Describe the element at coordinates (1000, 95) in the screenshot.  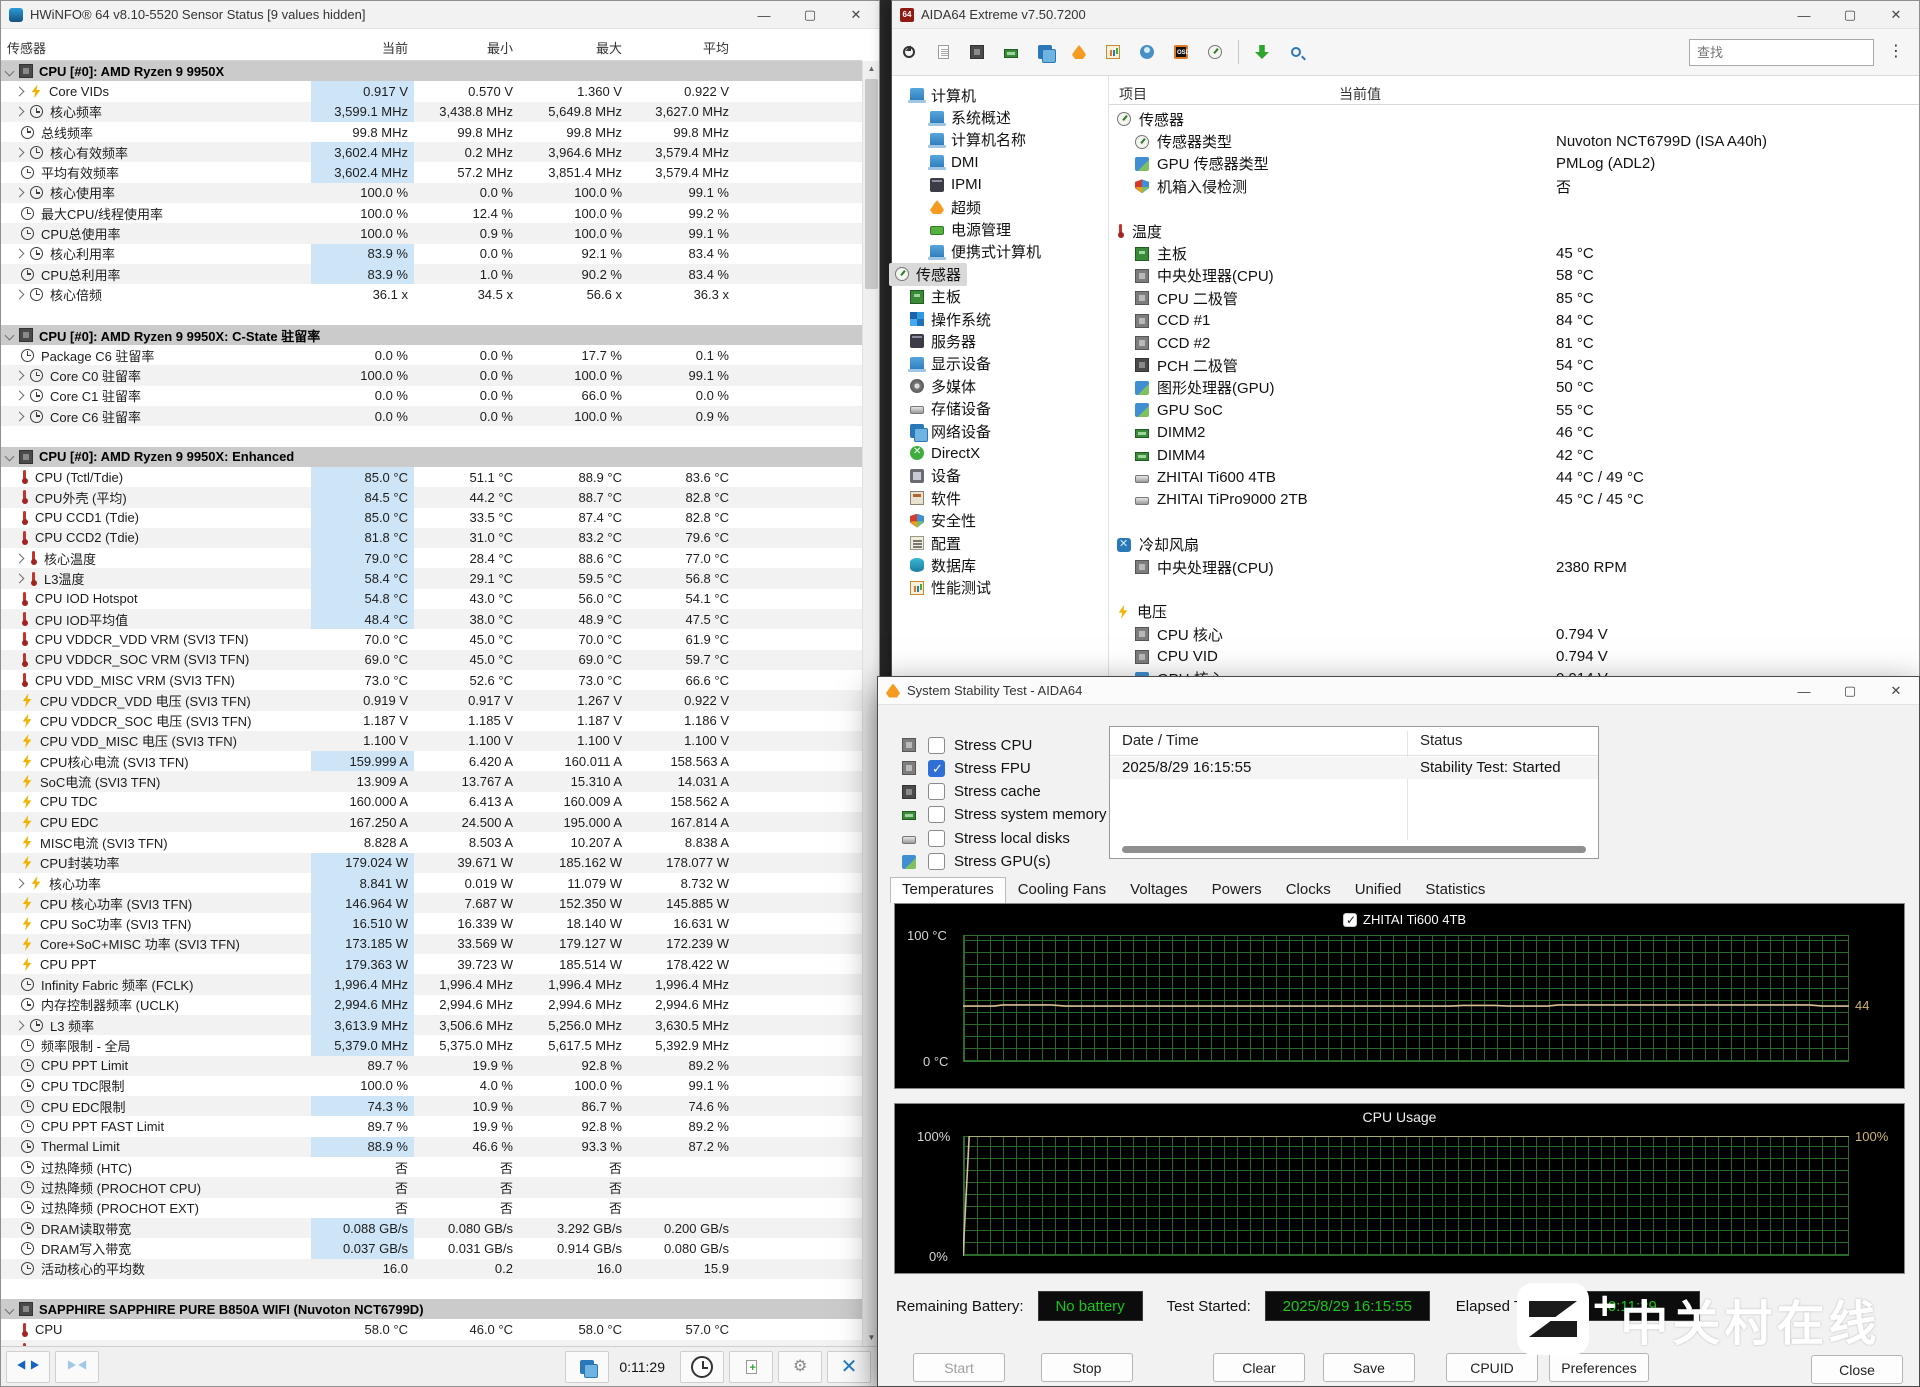
I see `sidebar-item-计算机: 计算机` at that location.